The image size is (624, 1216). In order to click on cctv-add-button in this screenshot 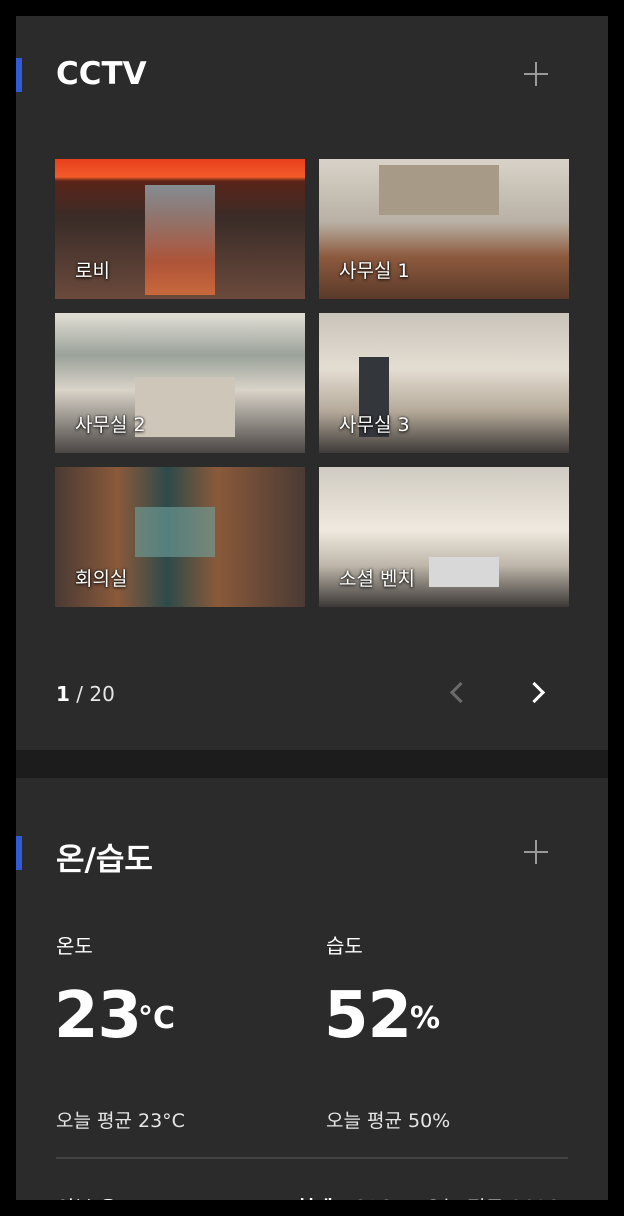, I will do `click(536, 74)`.